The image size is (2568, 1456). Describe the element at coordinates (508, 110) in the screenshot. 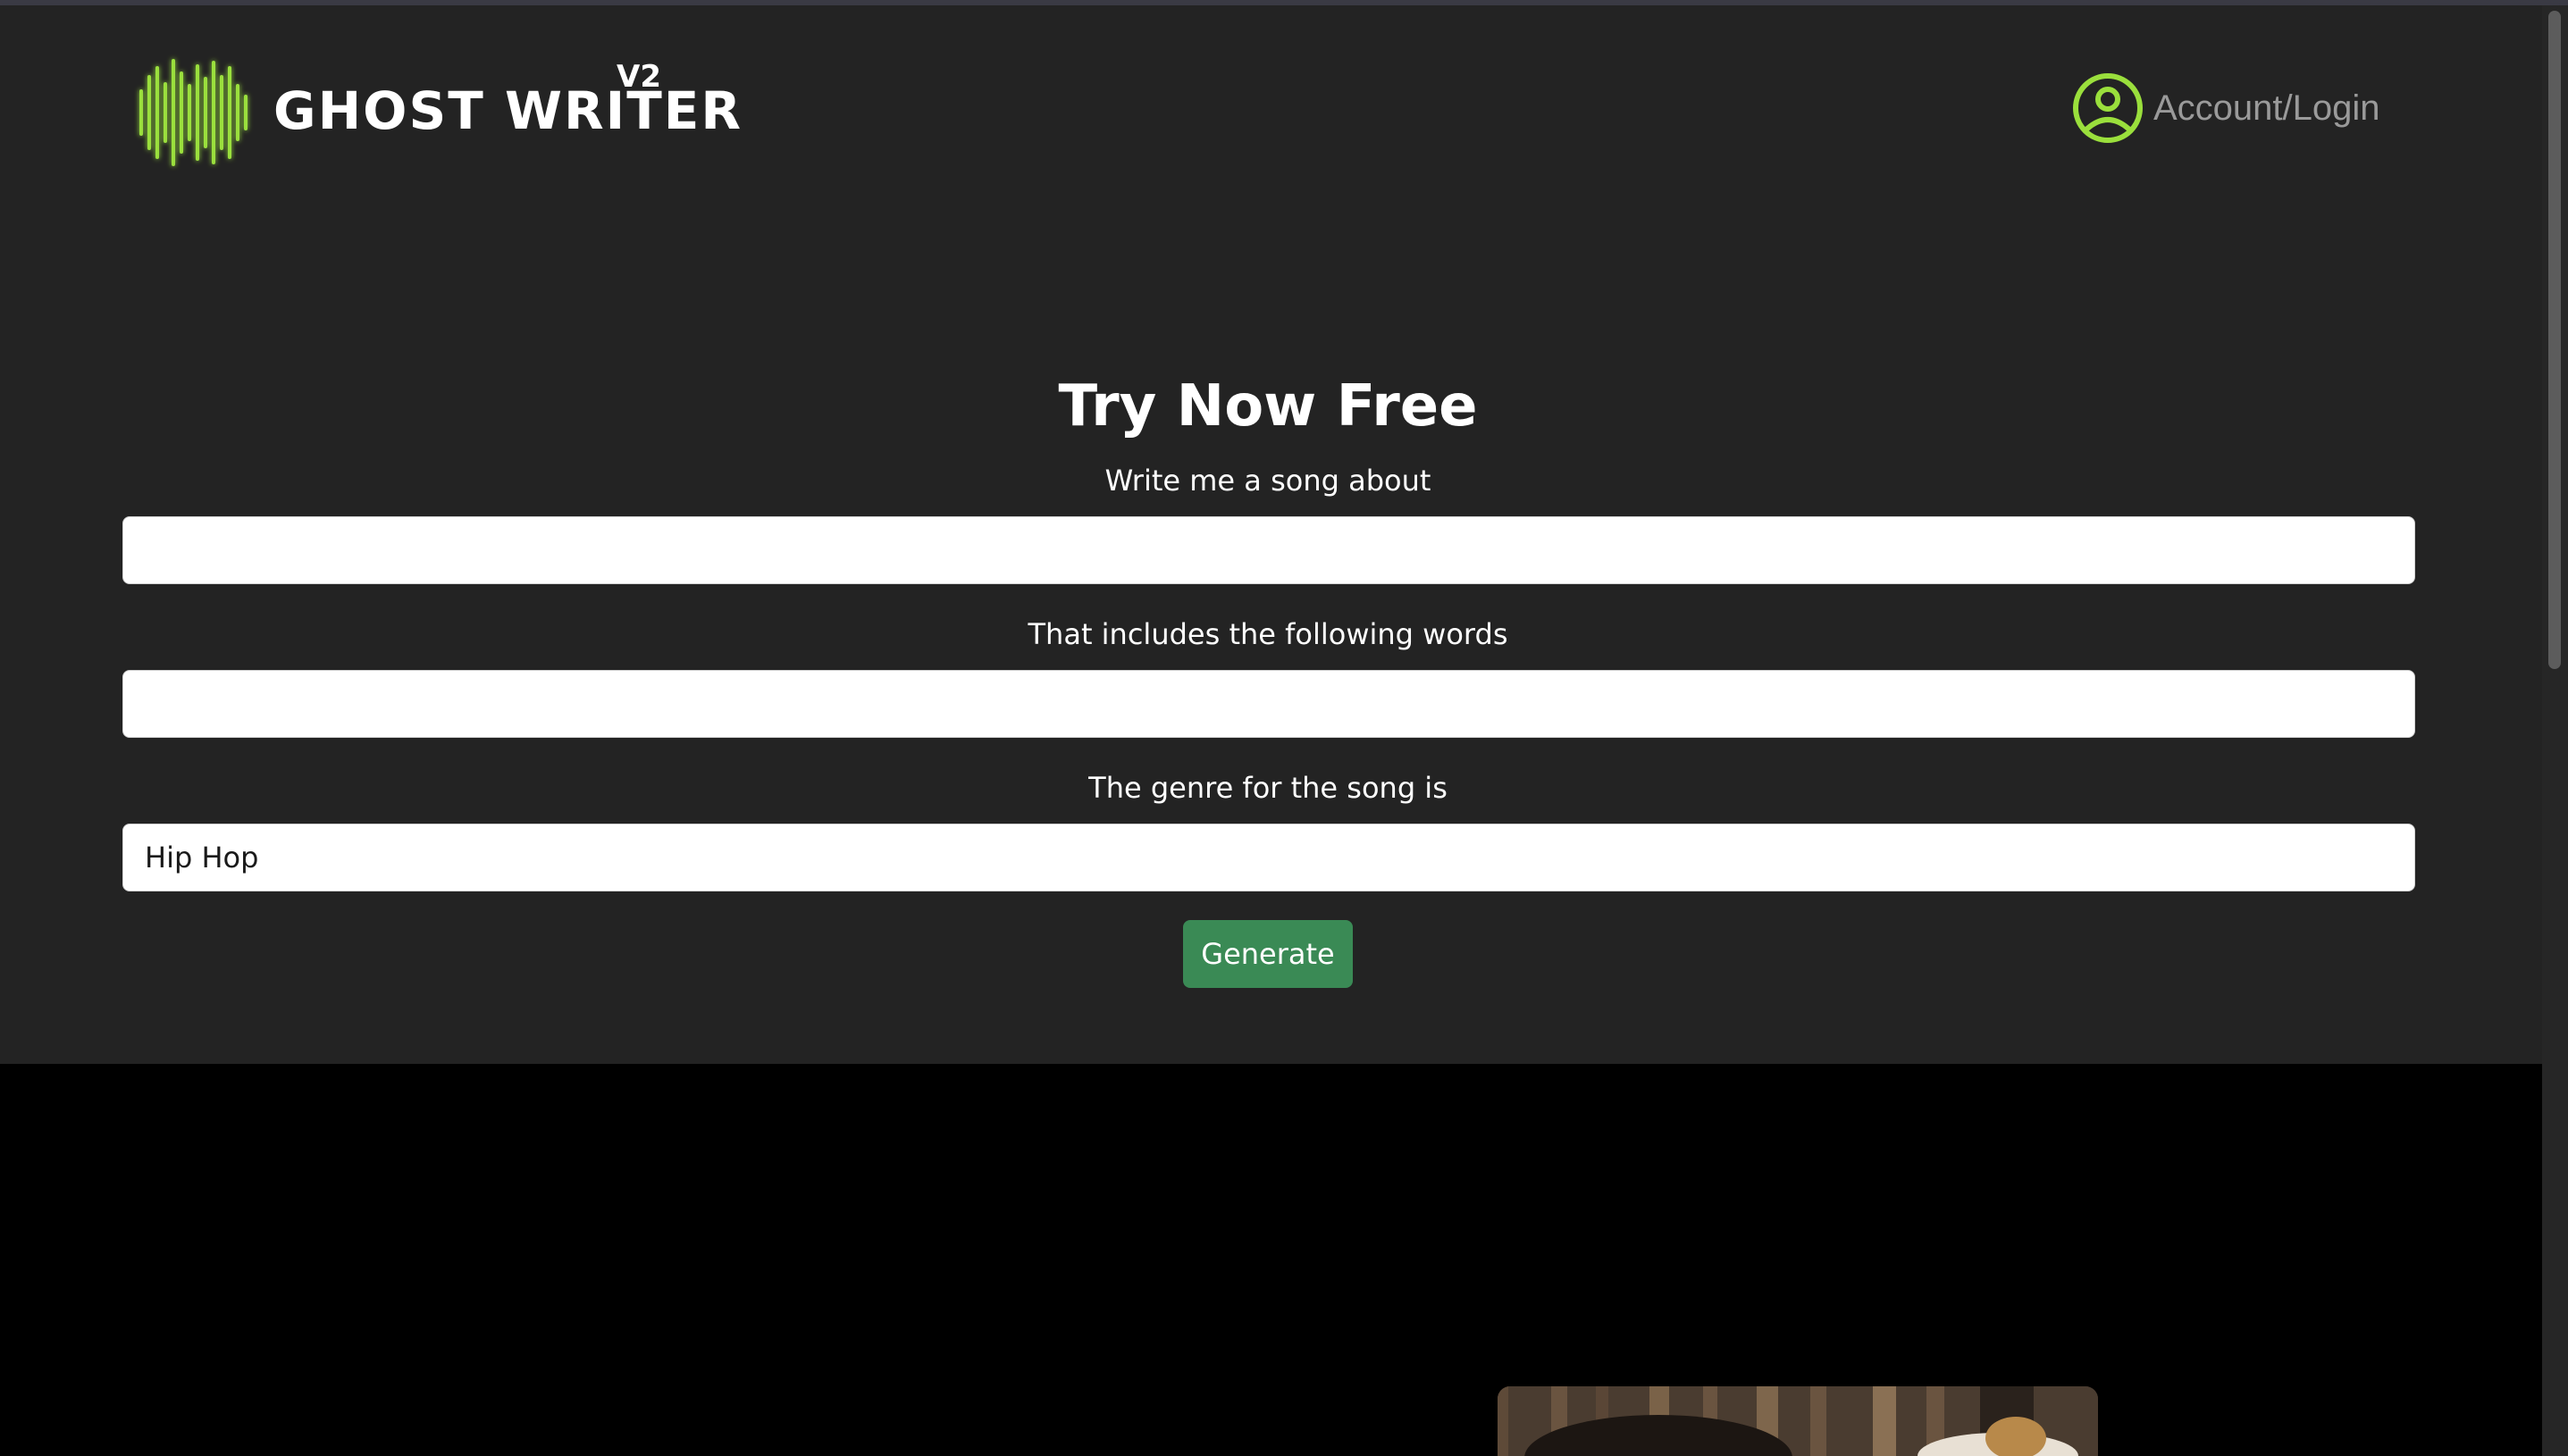

I see `logo-text: GHOST WRITER` at that location.